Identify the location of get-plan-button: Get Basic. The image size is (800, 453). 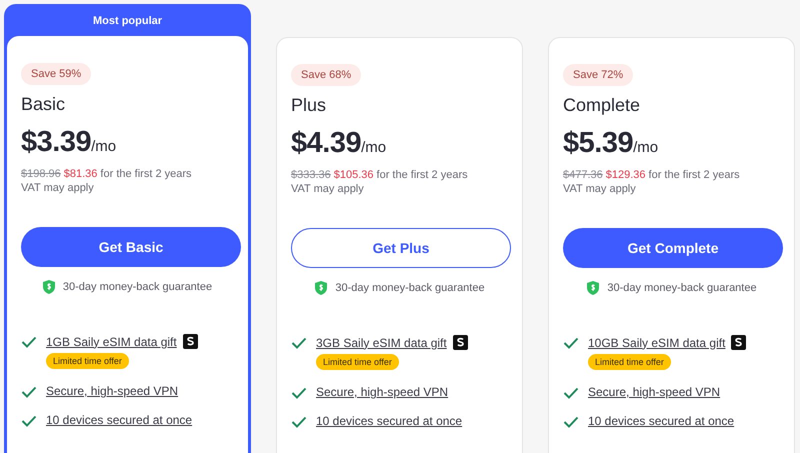
(131, 247).